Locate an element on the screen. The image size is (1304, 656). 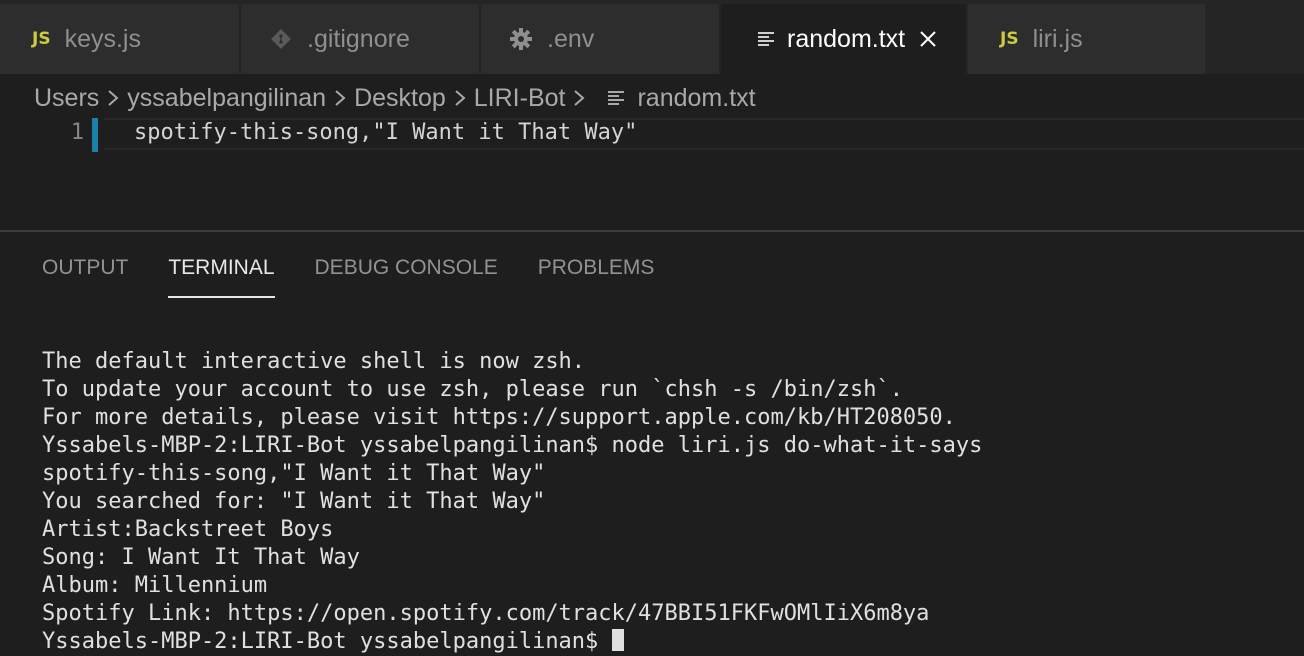
tab-liri-js: JS liri.js is located at coordinates (1087, 39).